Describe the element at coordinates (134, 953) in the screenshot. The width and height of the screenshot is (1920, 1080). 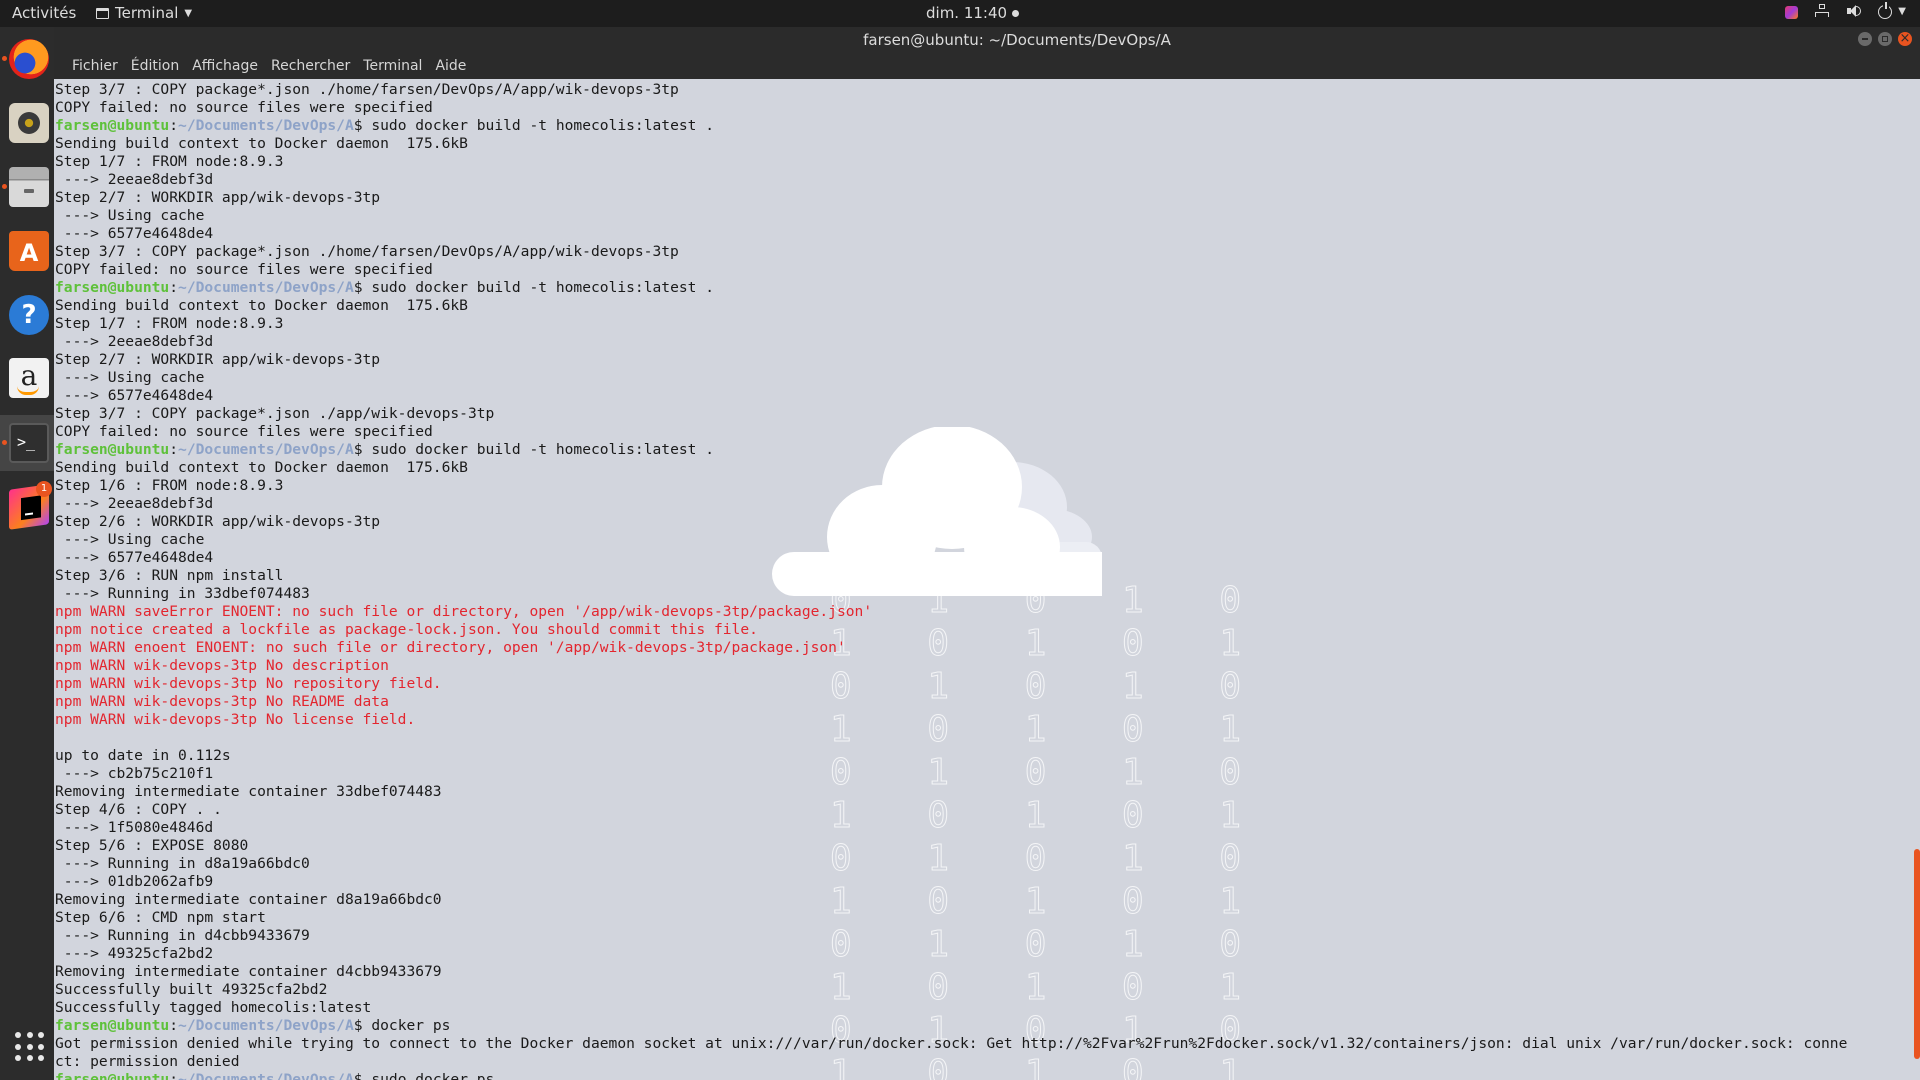
I see `terminal-output-line: ---> 49325cfa2bd2` at that location.